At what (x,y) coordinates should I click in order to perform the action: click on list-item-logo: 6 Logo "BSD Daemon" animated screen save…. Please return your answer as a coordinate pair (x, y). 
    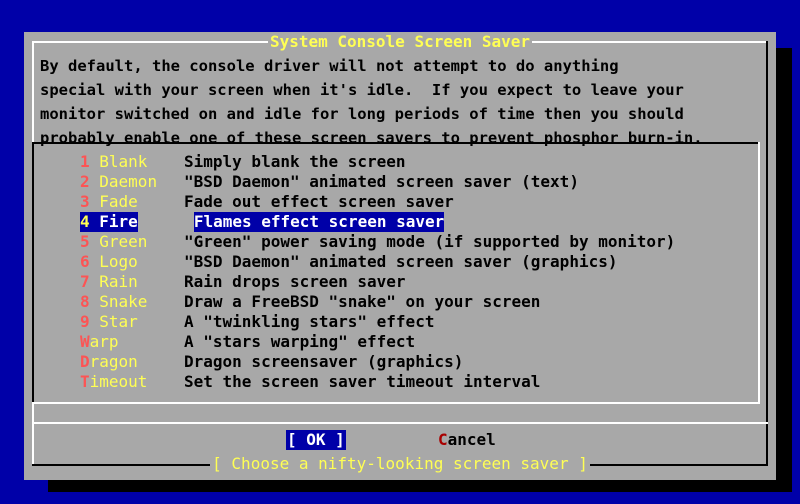
    Looking at the image, I should click on (377, 262).